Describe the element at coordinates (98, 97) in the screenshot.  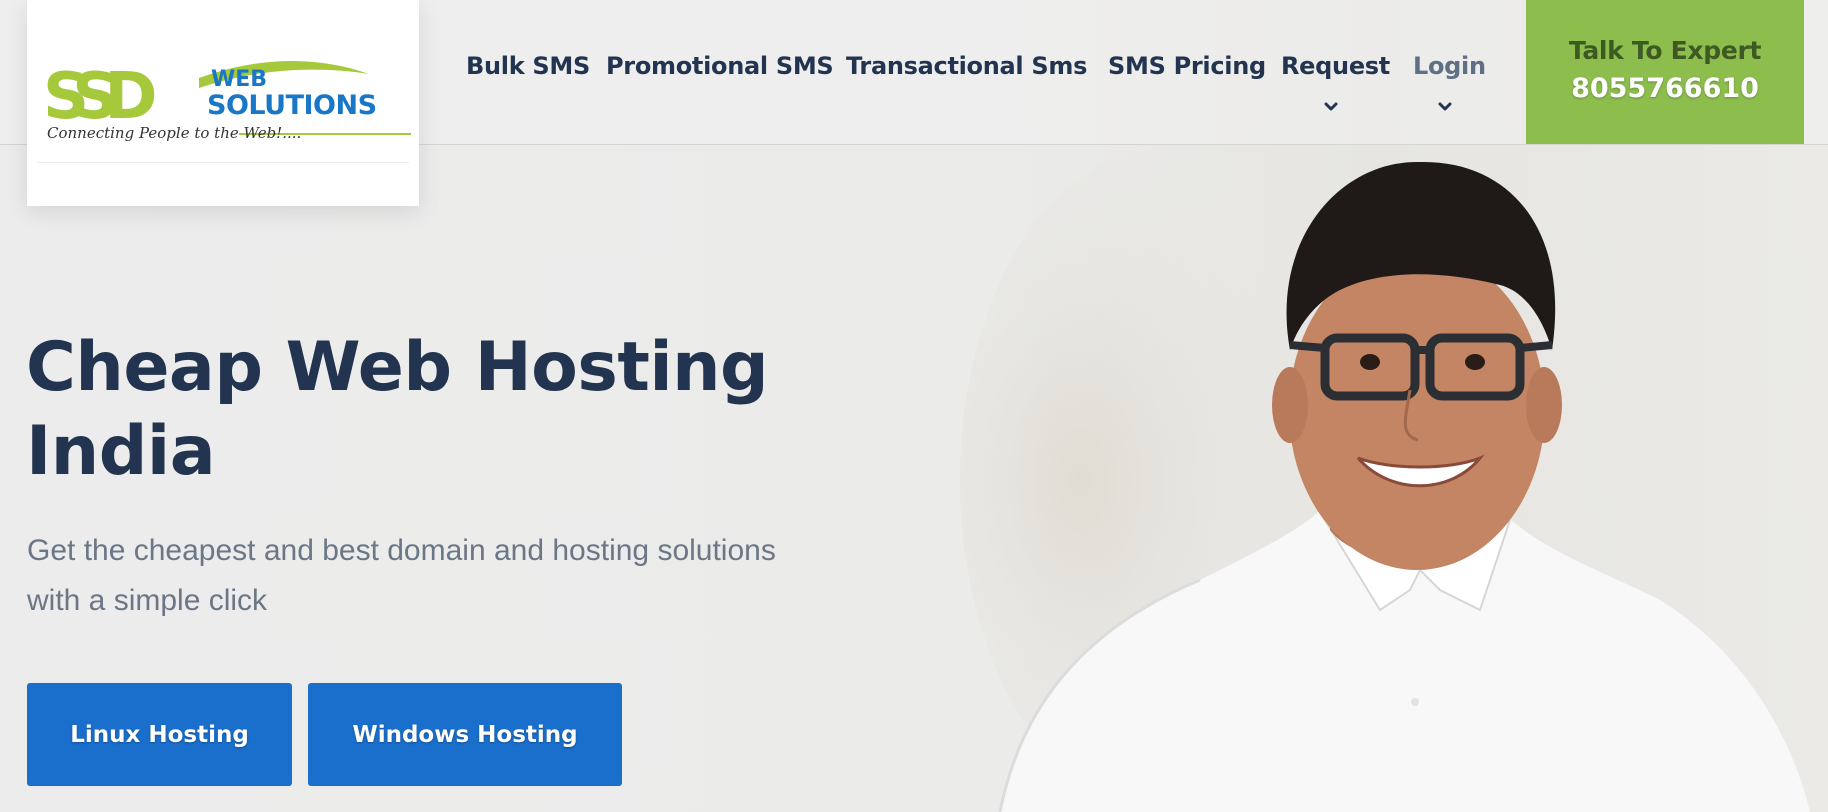
I see `logo-letters: SSD` at that location.